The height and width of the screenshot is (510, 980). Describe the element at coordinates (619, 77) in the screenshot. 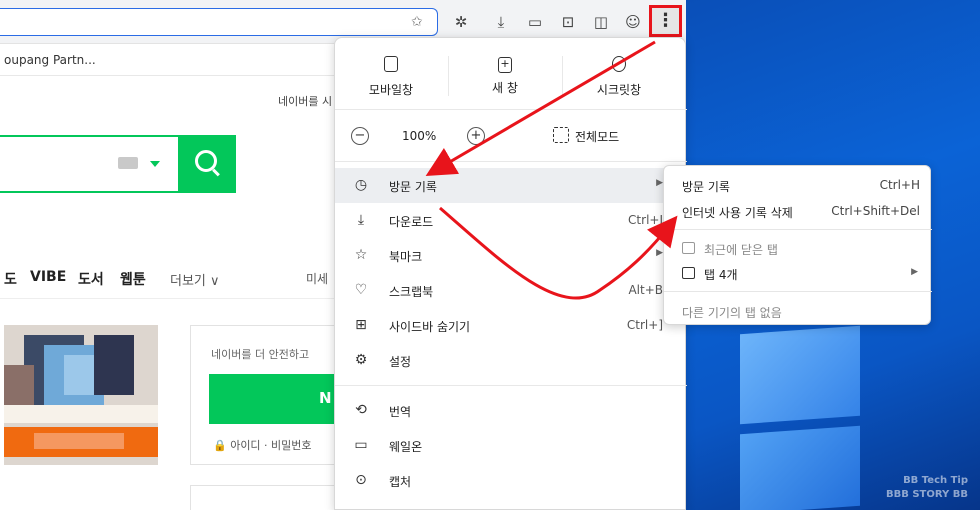

I see `secret-window-button: 시크릿창` at that location.